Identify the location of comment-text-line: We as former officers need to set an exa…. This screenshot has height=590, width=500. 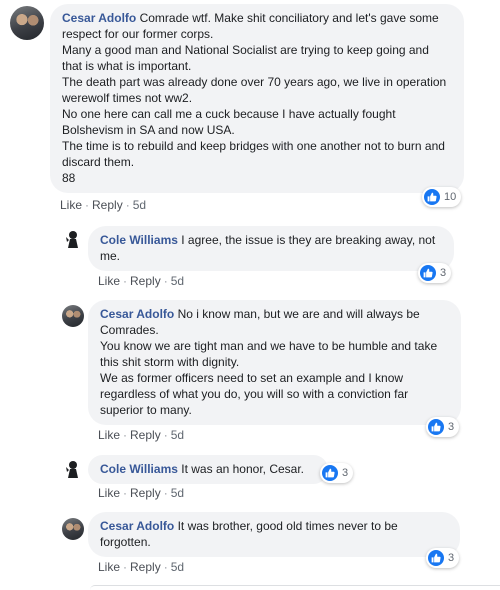
(254, 394).